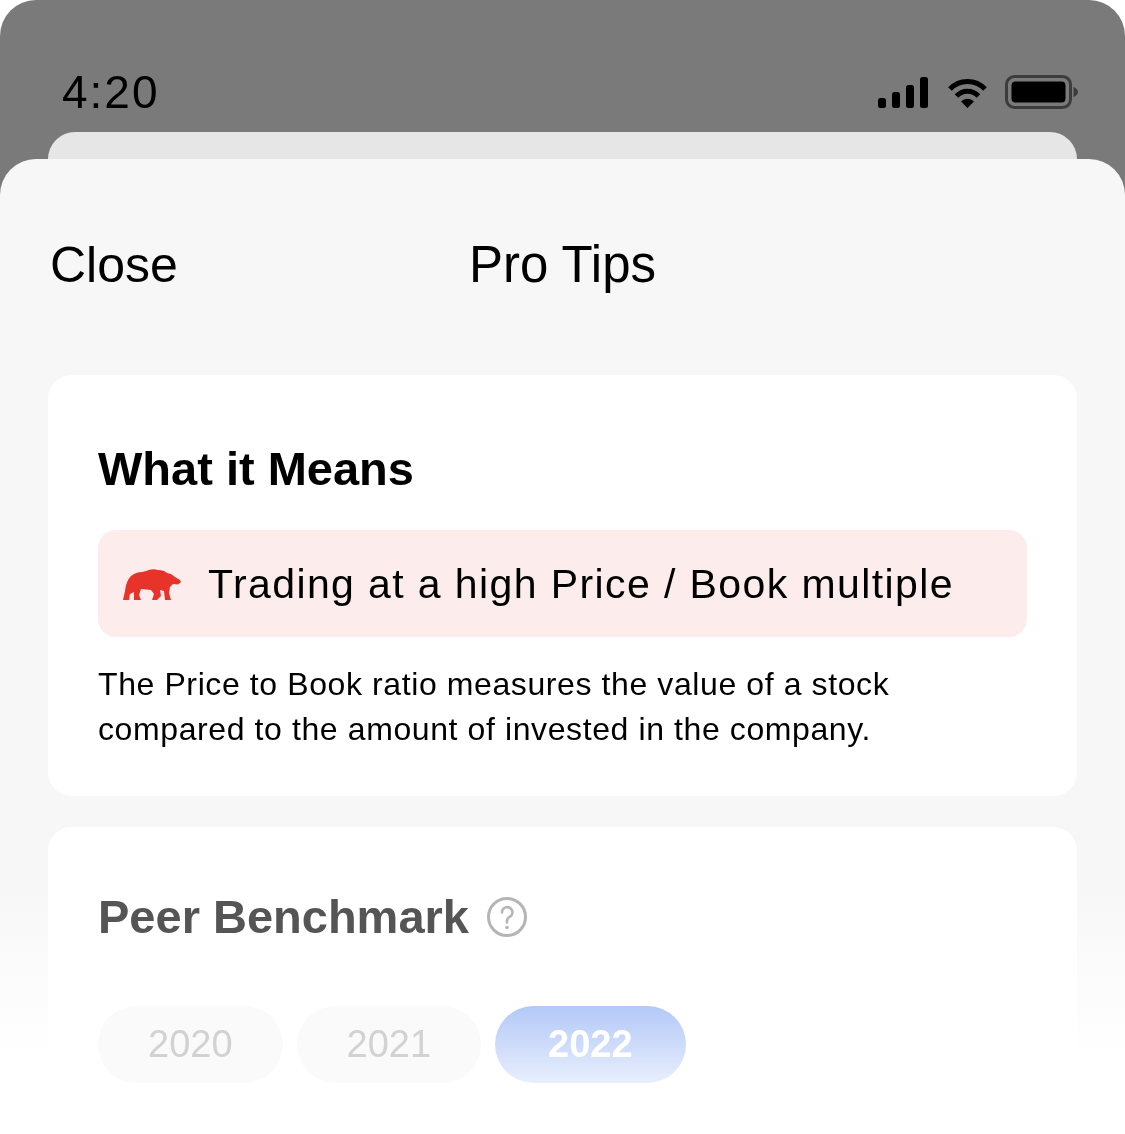  I want to click on description-text: The Price to Book ratio measures the value of a stock compared to the amount of invested in the company., so click(494, 707).